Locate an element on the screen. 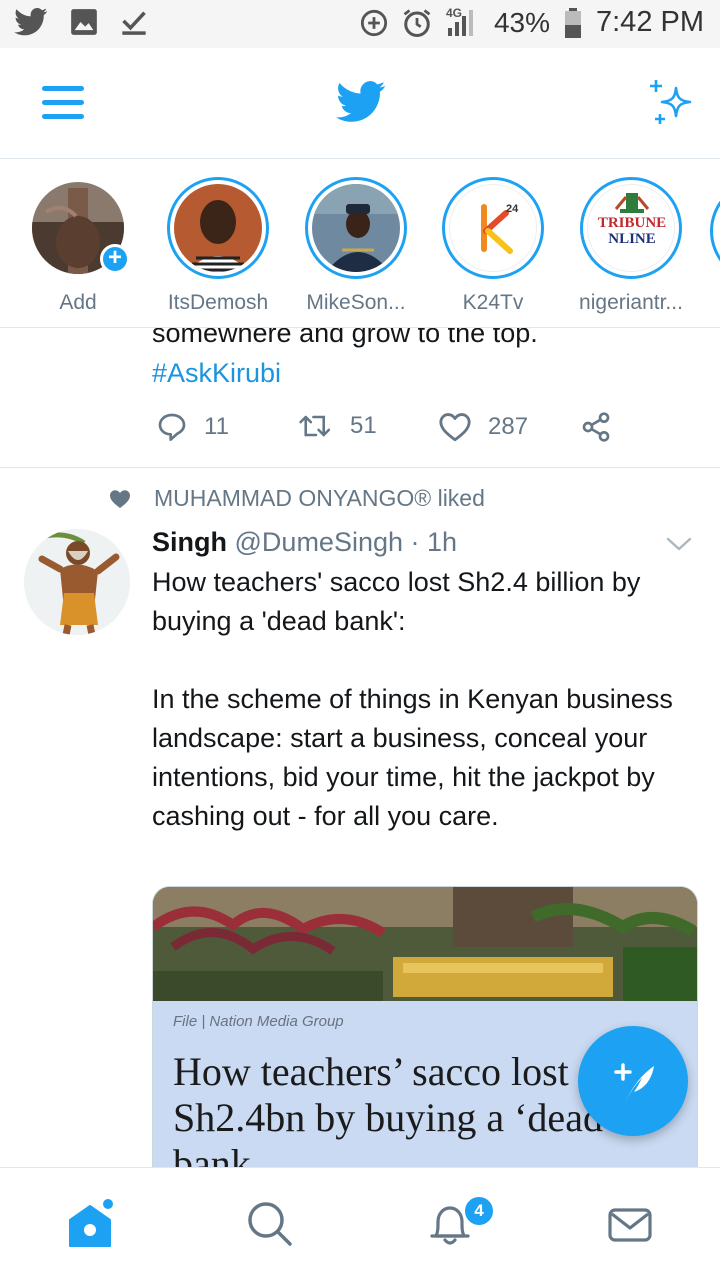 The width and height of the screenshot is (720, 1281). status-bar: 4G 43% 7:42 PM is located at coordinates (360, 24).